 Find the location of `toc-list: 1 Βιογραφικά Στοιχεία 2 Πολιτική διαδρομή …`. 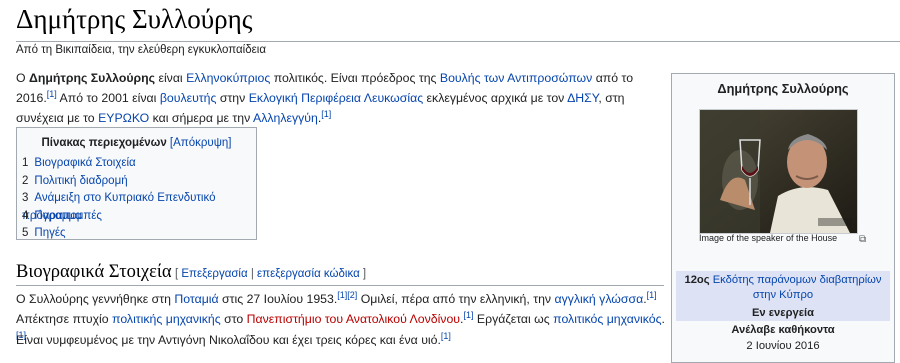

toc-list: 1 Βιογραφικά Στοιχεία 2 Πολιτική διαδρομή … is located at coordinates (136, 199).